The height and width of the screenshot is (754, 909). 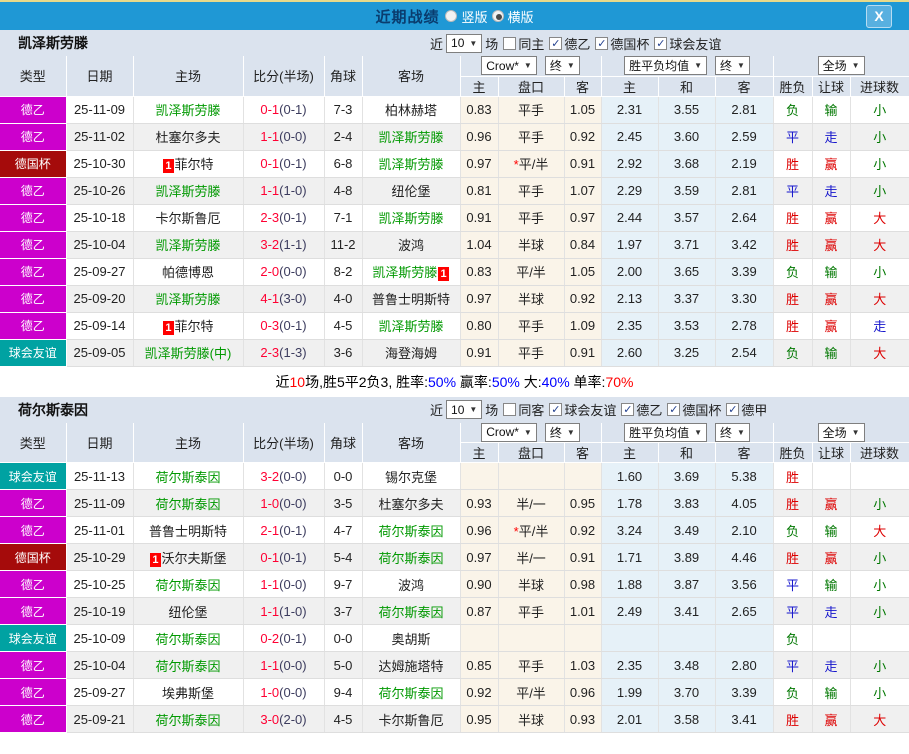 What do you see at coordinates (733, 409) in the screenshot?
I see `checkbox-checked-icon: ✓` at bounding box center [733, 409].